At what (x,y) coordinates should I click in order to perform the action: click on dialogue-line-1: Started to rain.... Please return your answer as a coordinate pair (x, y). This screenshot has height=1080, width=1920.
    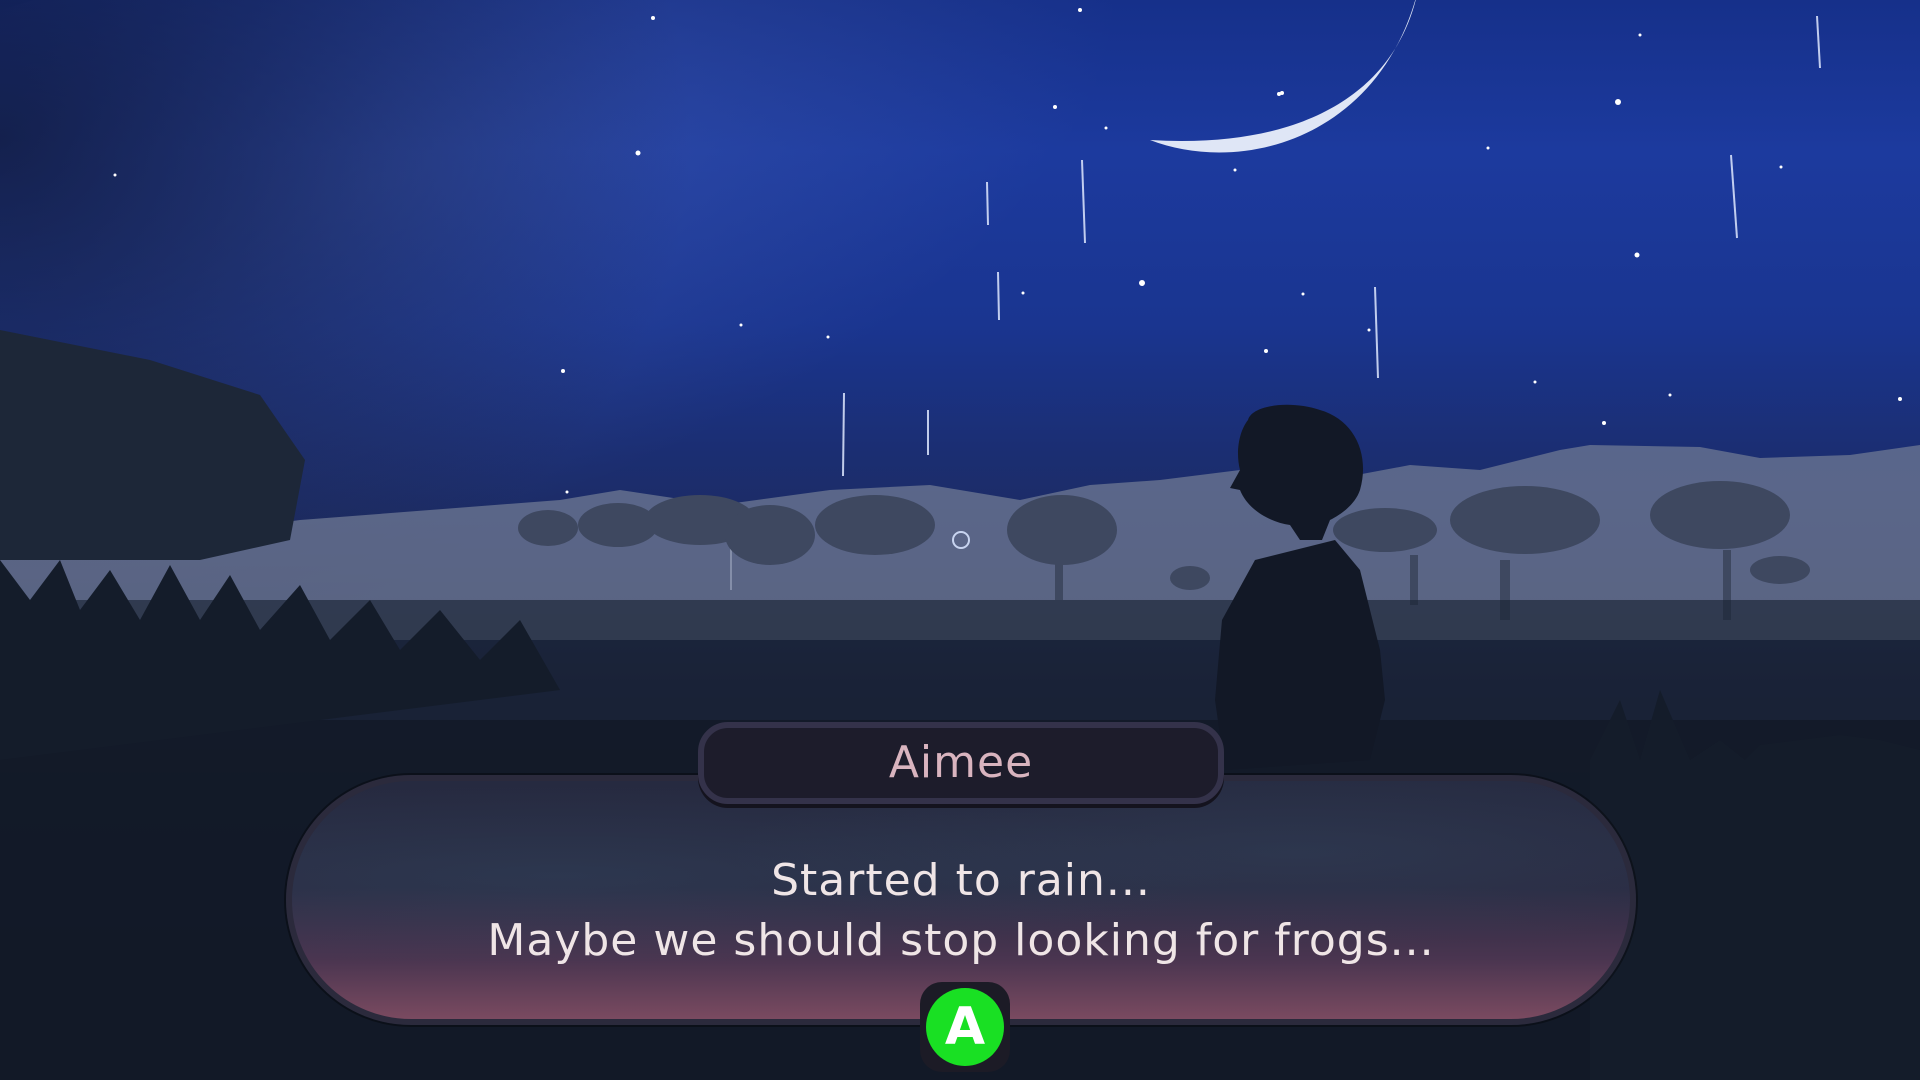
    Looking at the image, I should click on (961, 880).